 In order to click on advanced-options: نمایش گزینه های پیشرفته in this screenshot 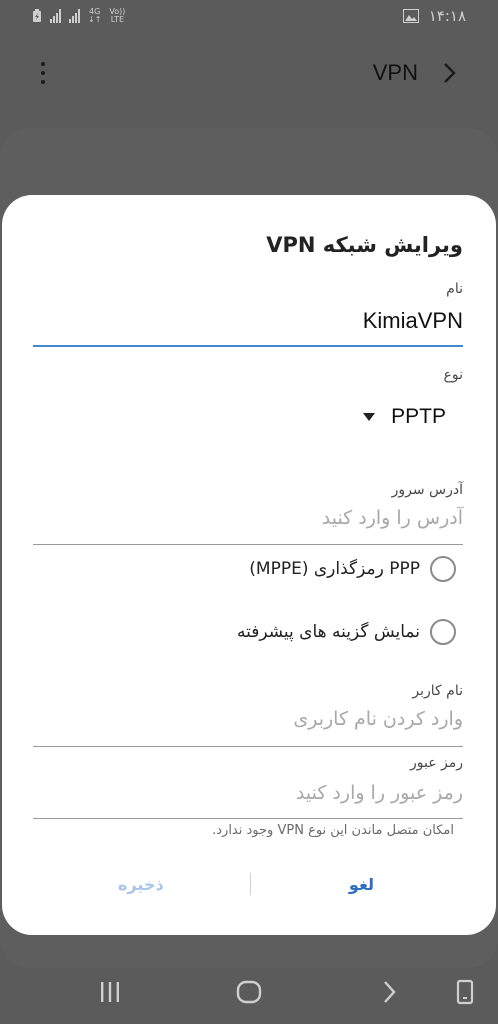, I will do `click(346, 632)`.